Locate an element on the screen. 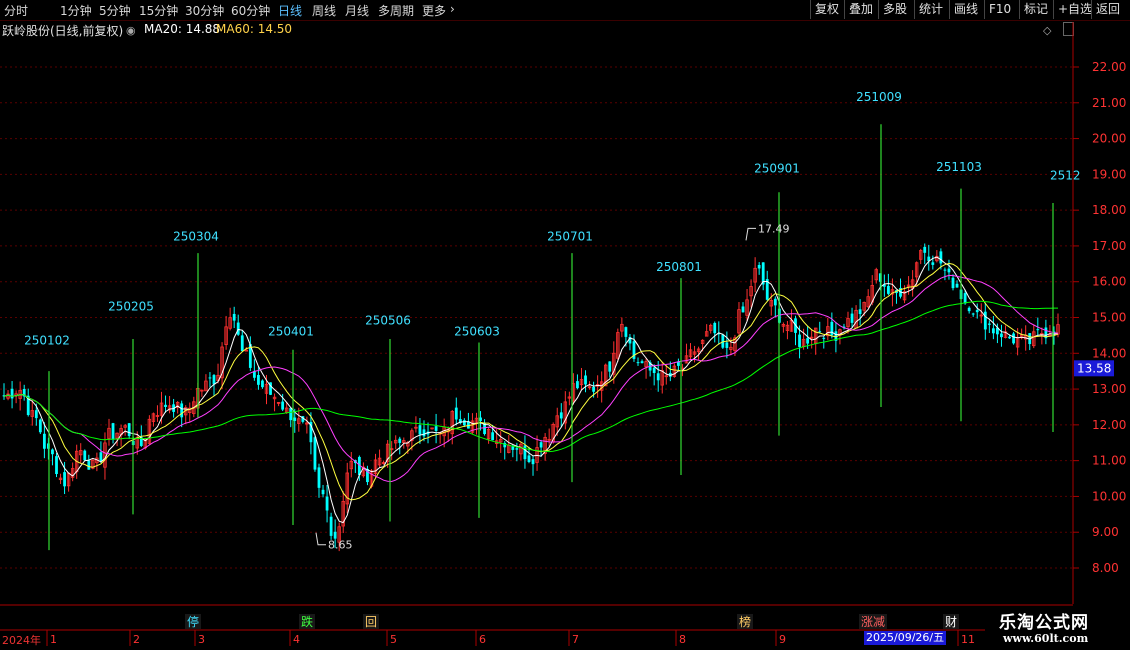 The width and height of the screenshot is (1130, 650). month-label: 6 is located at coordinates (482, 639).